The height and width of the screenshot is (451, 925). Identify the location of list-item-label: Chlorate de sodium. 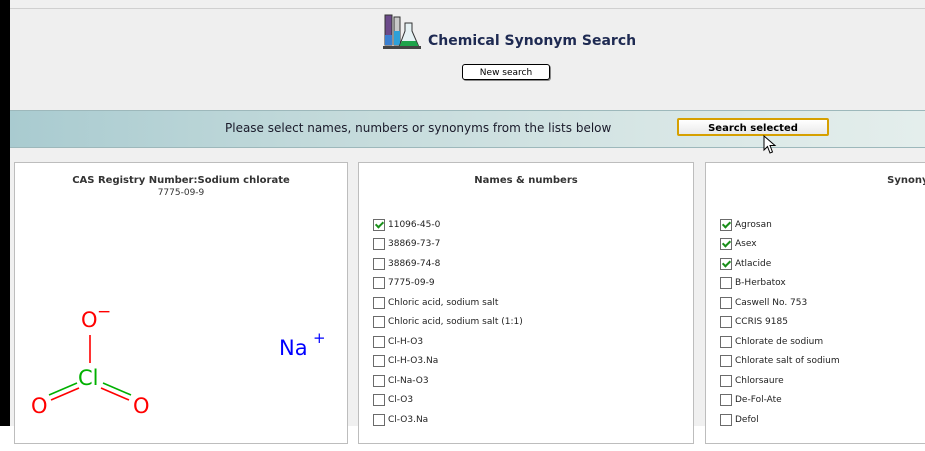
(779, 341).